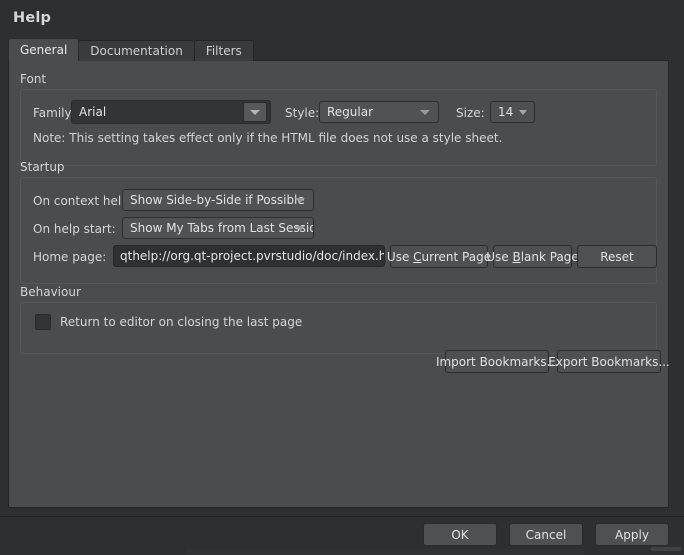 The width and height of the screenshot is (684, 555). I want to click on font-group-title: Font, so click(33, 79).